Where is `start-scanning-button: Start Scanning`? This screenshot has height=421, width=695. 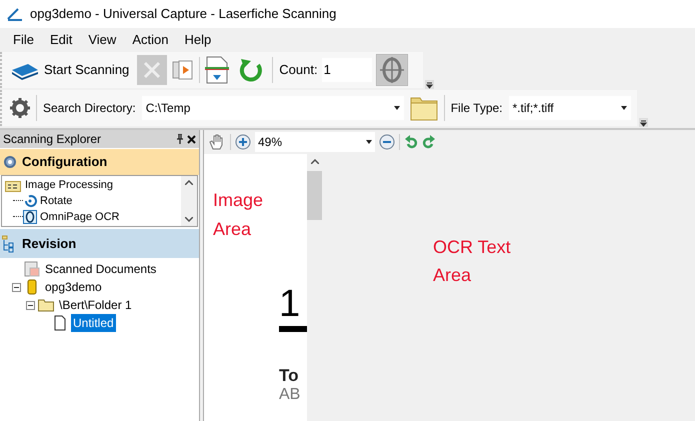 start-scanning-button: Start Scanning is located at coordinates (70, 70).